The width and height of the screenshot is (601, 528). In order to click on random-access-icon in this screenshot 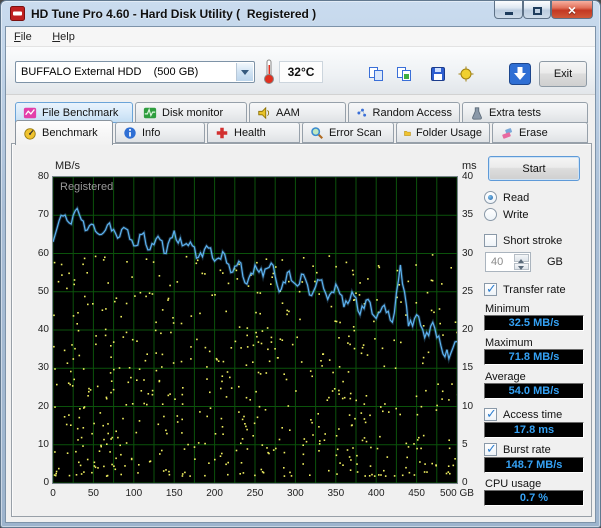, I will do `click(362, 112)`.